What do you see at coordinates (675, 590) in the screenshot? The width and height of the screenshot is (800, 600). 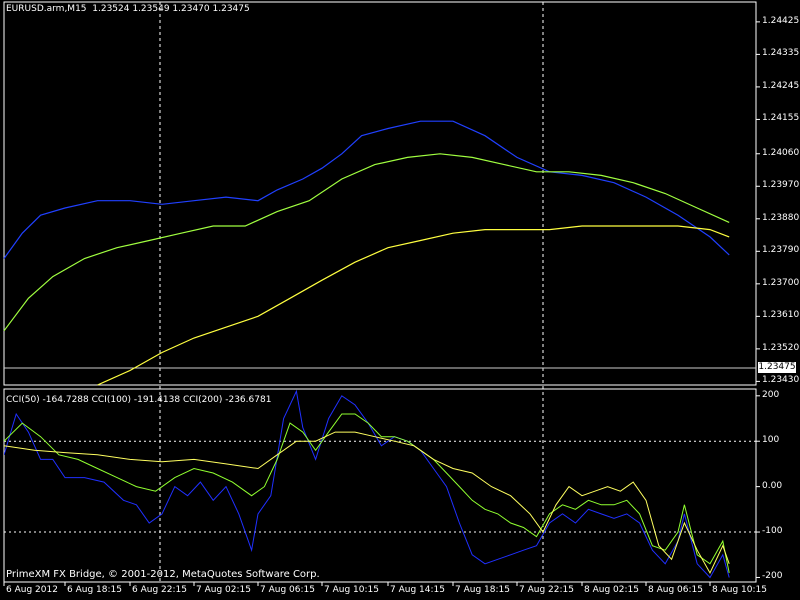 I see `x-tick-label: 8 Aug 06:15` at bounding box center [675, 590].